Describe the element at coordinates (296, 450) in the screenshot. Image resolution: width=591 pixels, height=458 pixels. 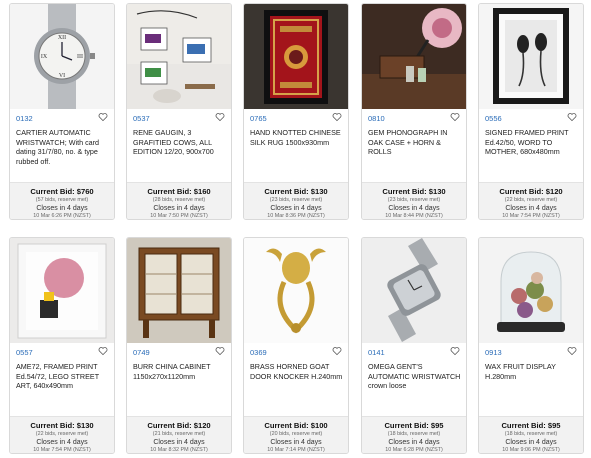
I see `closing-date: 10 Mar 7:14 PM (NZST)` at that location.